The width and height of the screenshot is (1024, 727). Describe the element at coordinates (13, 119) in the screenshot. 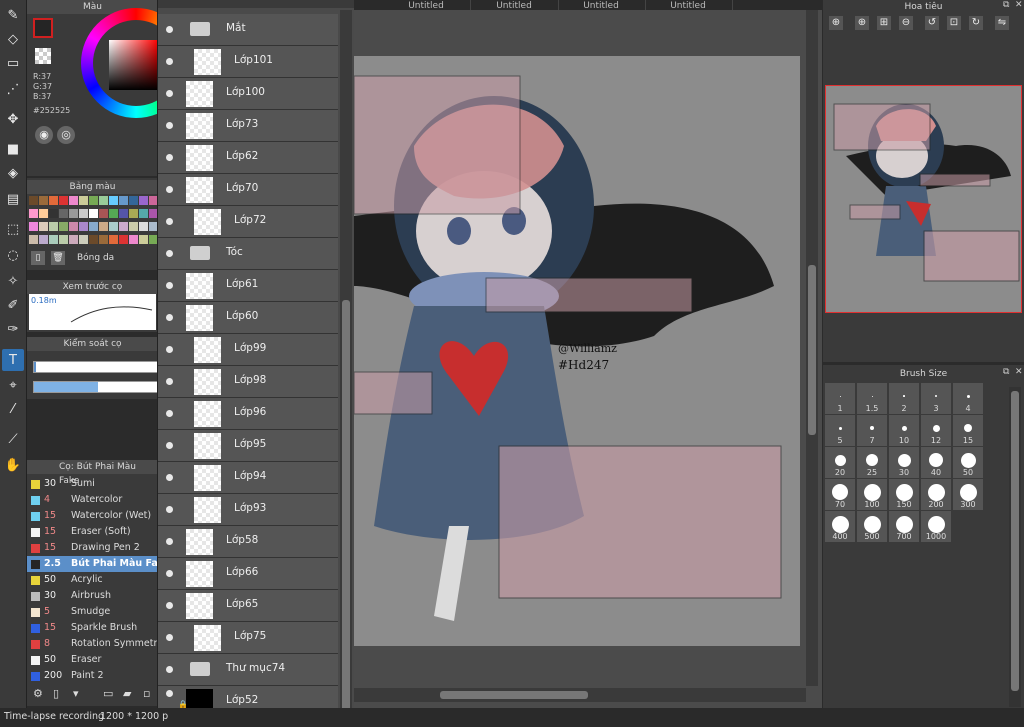

I see `move-tool-icon: ✥` at that location.